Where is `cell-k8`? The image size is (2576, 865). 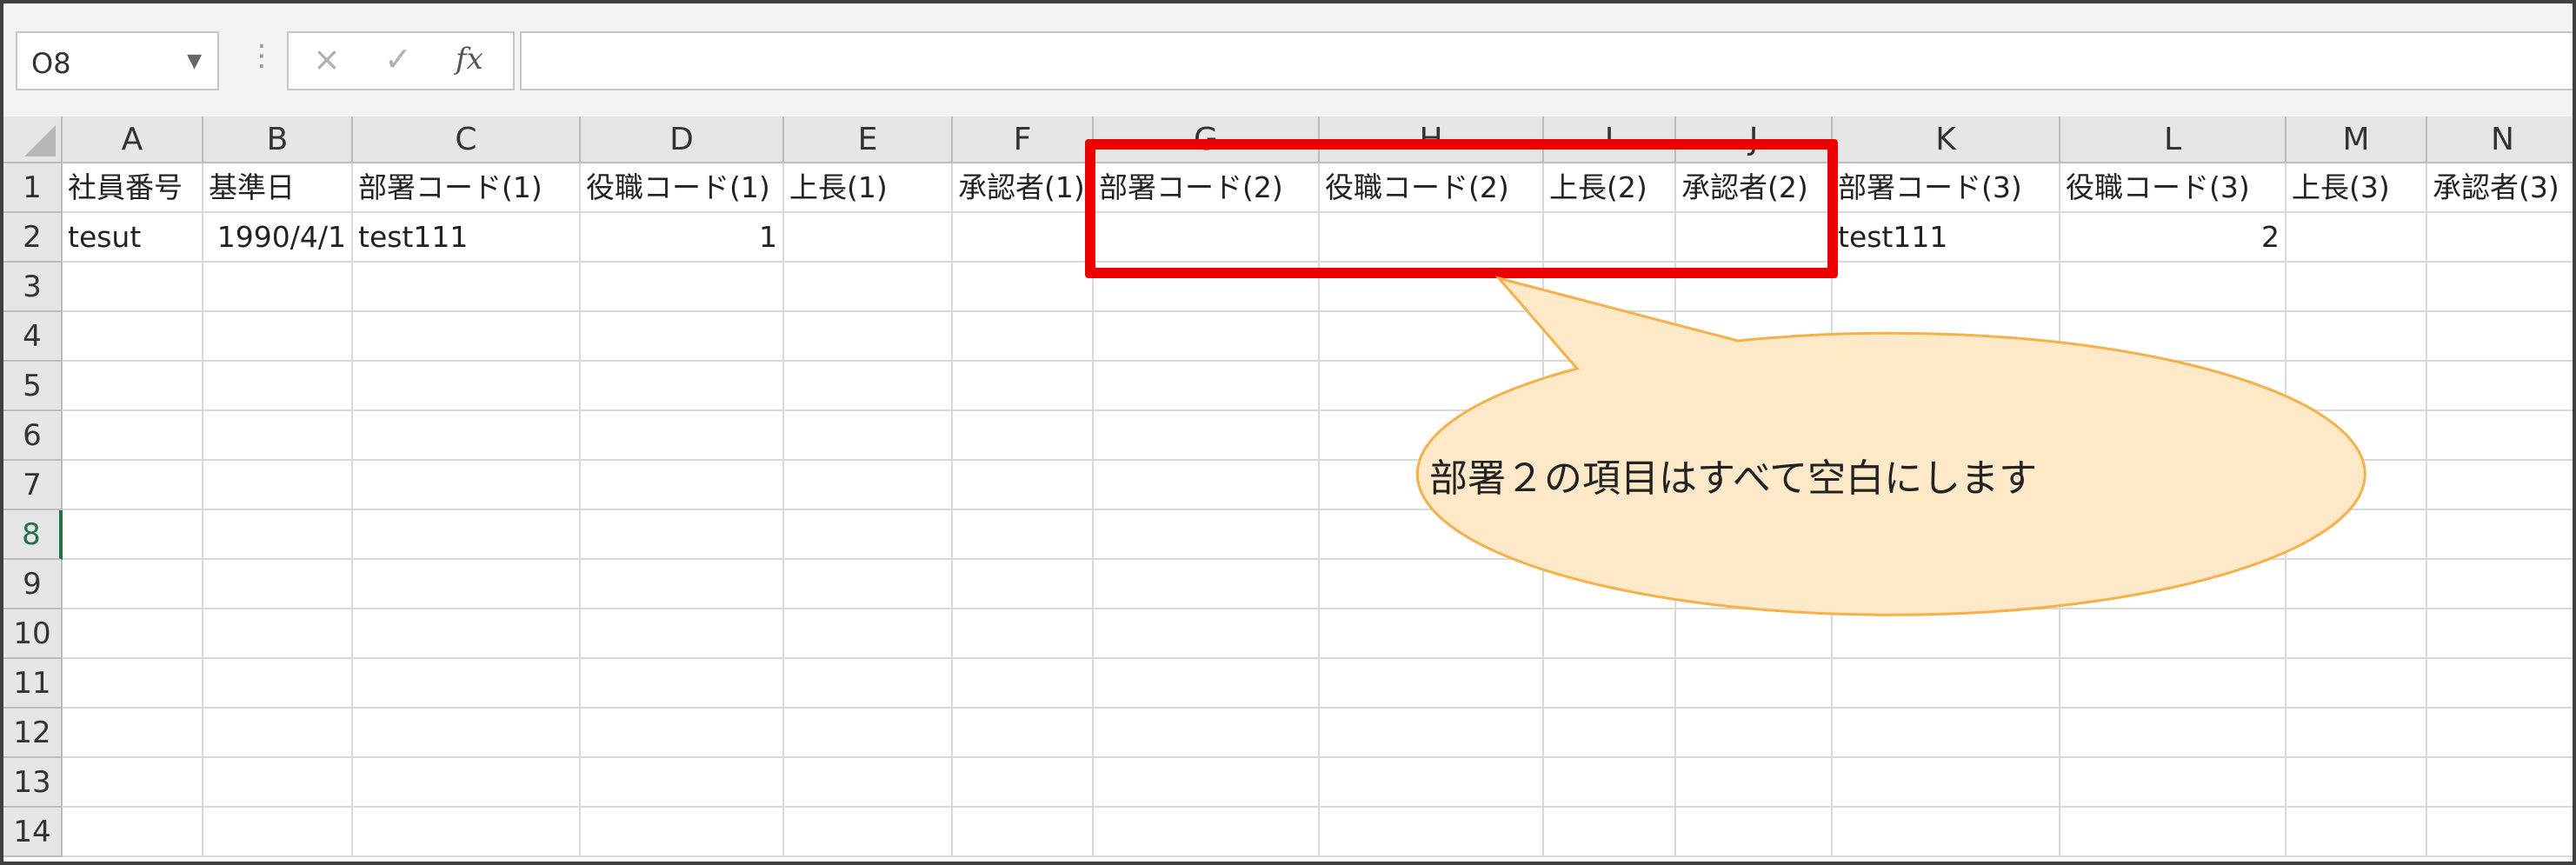 cell-k8 is located at coordinates (1946, 535).